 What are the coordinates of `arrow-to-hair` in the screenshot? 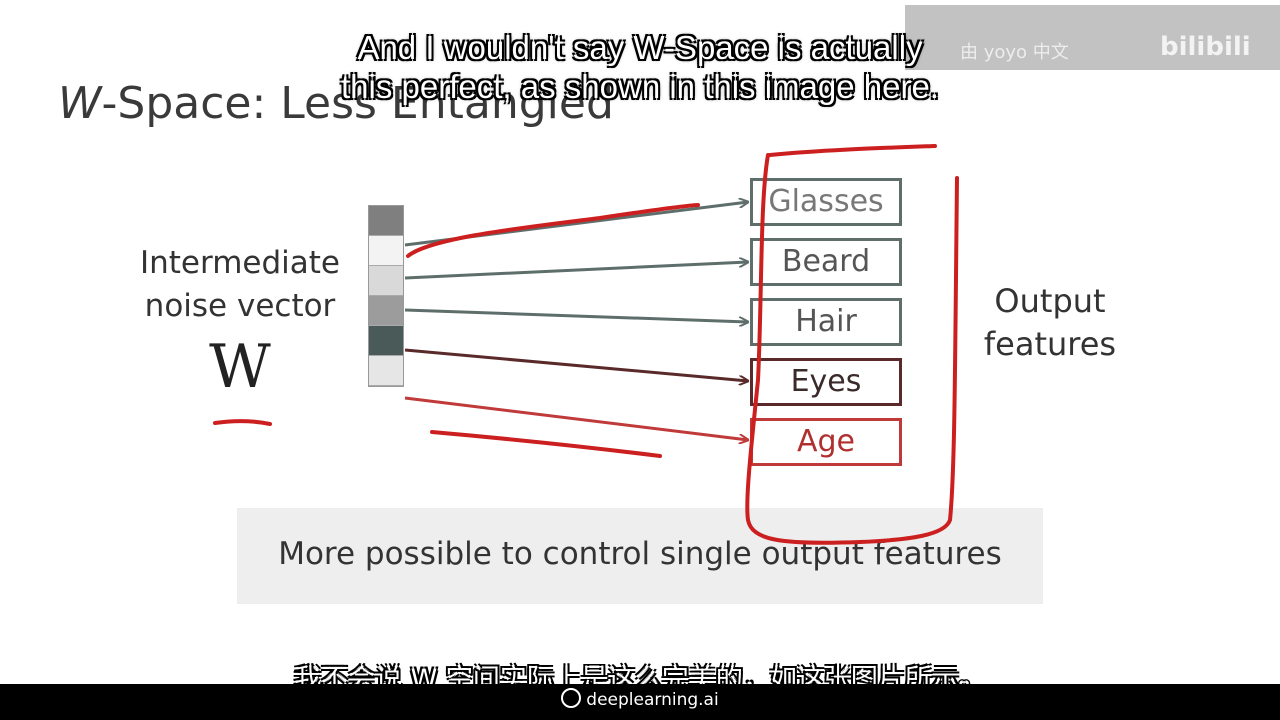 It's located at (576, 315).